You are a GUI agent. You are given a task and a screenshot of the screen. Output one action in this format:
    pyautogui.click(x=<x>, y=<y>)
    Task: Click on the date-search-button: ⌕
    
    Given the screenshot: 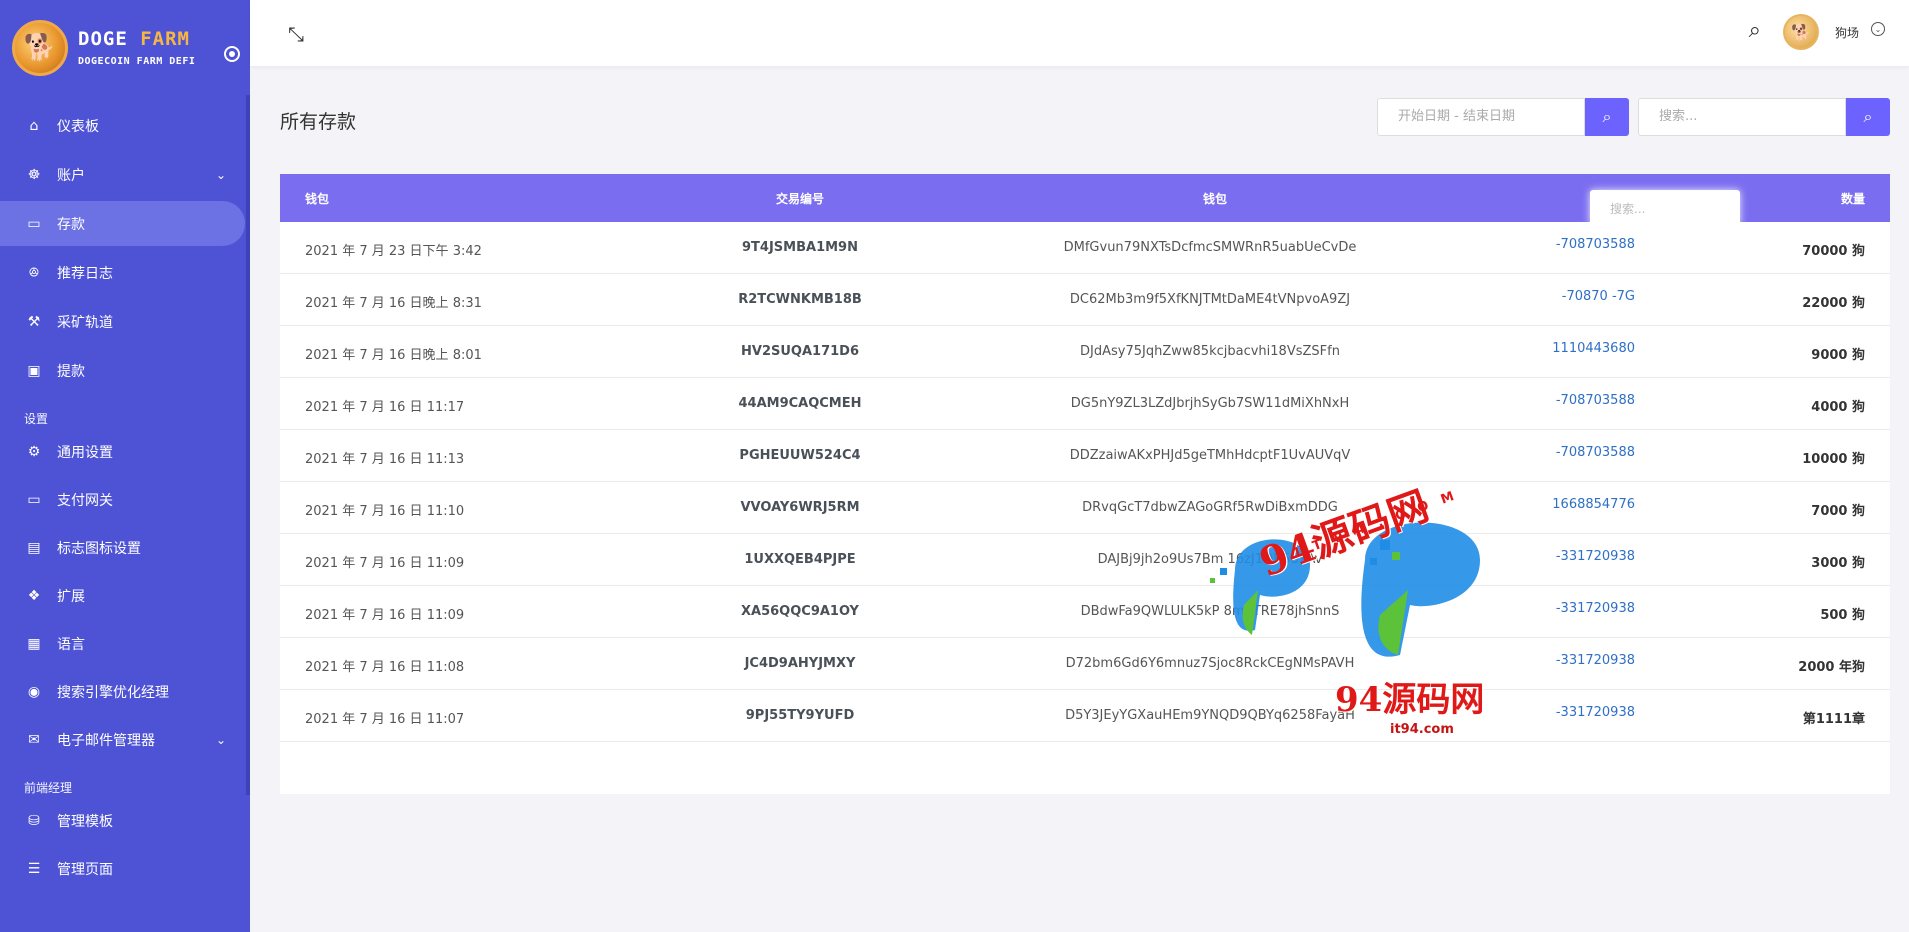 What is the action you would take?
    pyautogui.click(x=1607, y=117)
    